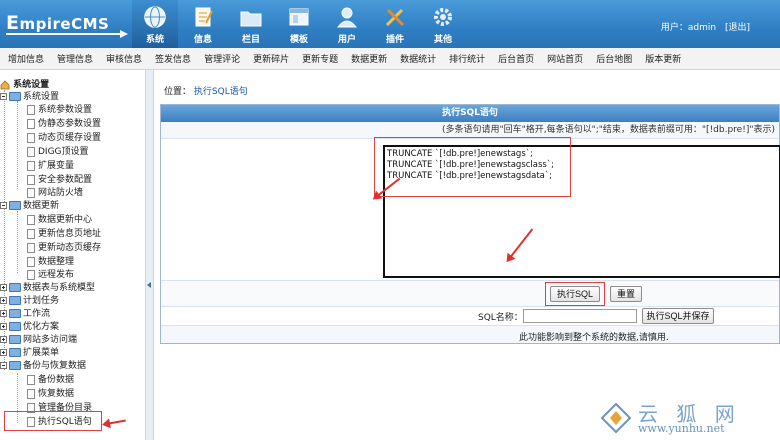  I want to click on sql-name-row: SQL名称： 执行SQL并保存, so click(470, 315).